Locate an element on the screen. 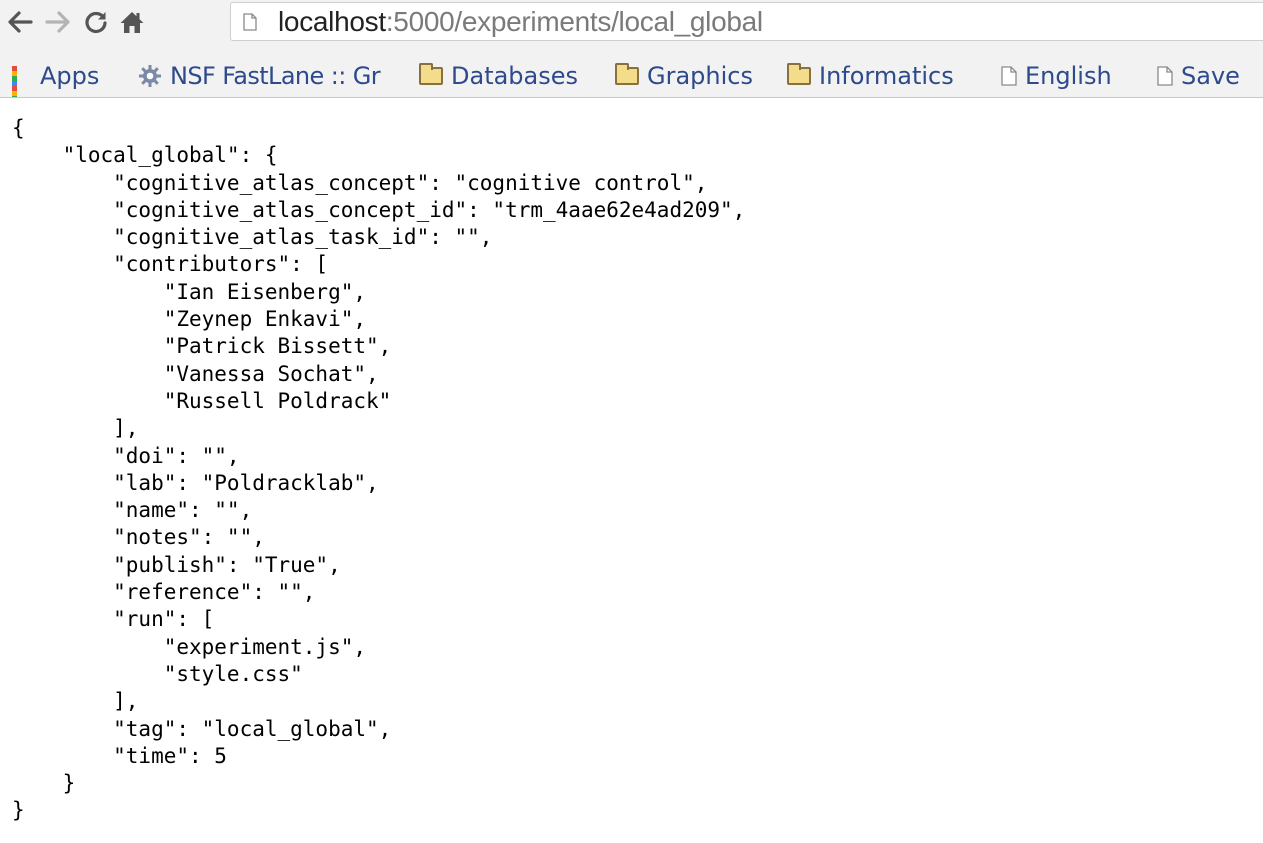 The height and width of the screenshot is (843, 1263). bookmark-label: Save is located at coordinates (1210, 76).